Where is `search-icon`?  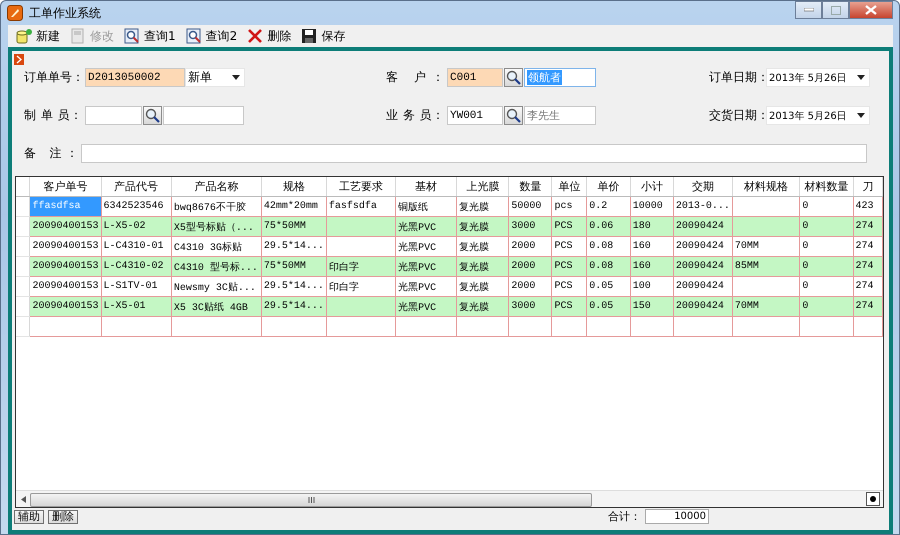 search-icon is located at coordinates (194, 36).